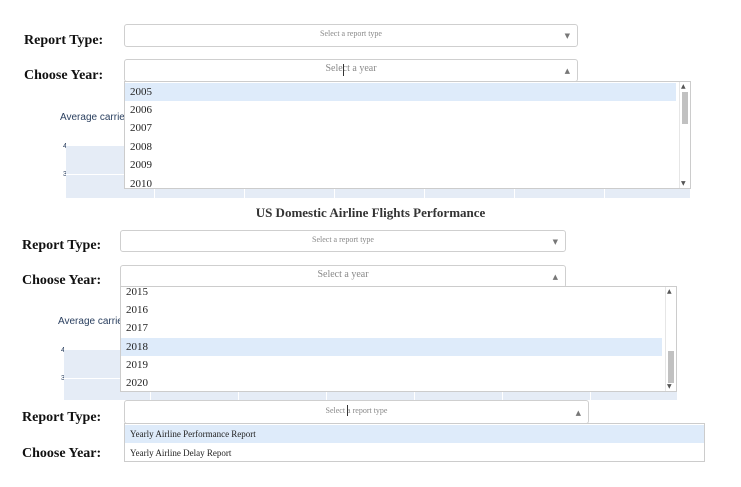 The height and width of the screenshot is (487, 741). Describe the element at coordinates (400, 147) in the screenshot. I see `year-option: 2008` at that location.